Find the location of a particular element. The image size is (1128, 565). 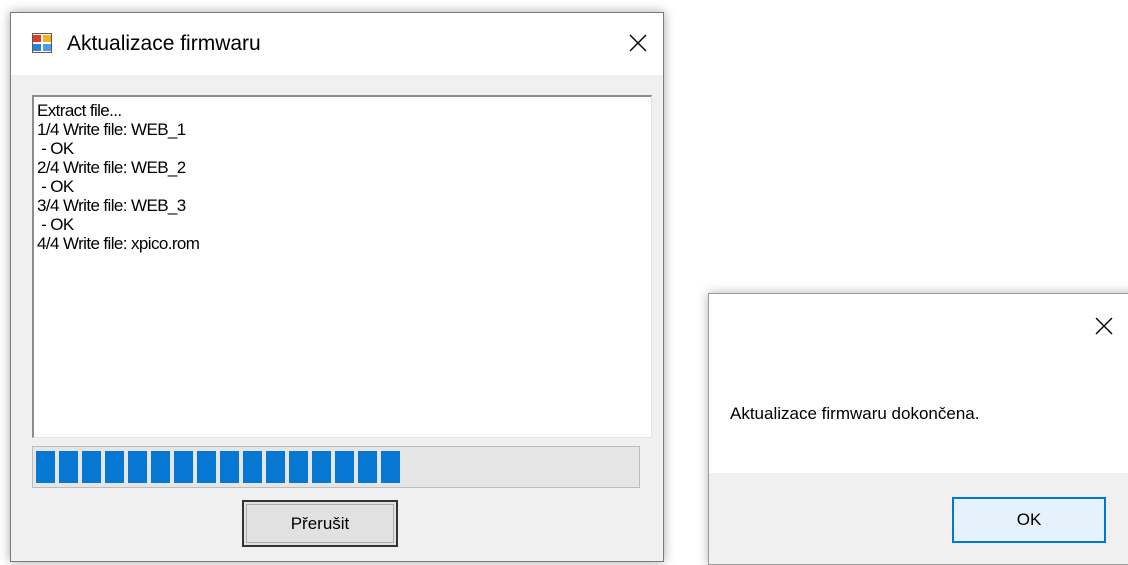

log-line: 1/4 Write file: WEB_1 is located at coordinates (111, 129).